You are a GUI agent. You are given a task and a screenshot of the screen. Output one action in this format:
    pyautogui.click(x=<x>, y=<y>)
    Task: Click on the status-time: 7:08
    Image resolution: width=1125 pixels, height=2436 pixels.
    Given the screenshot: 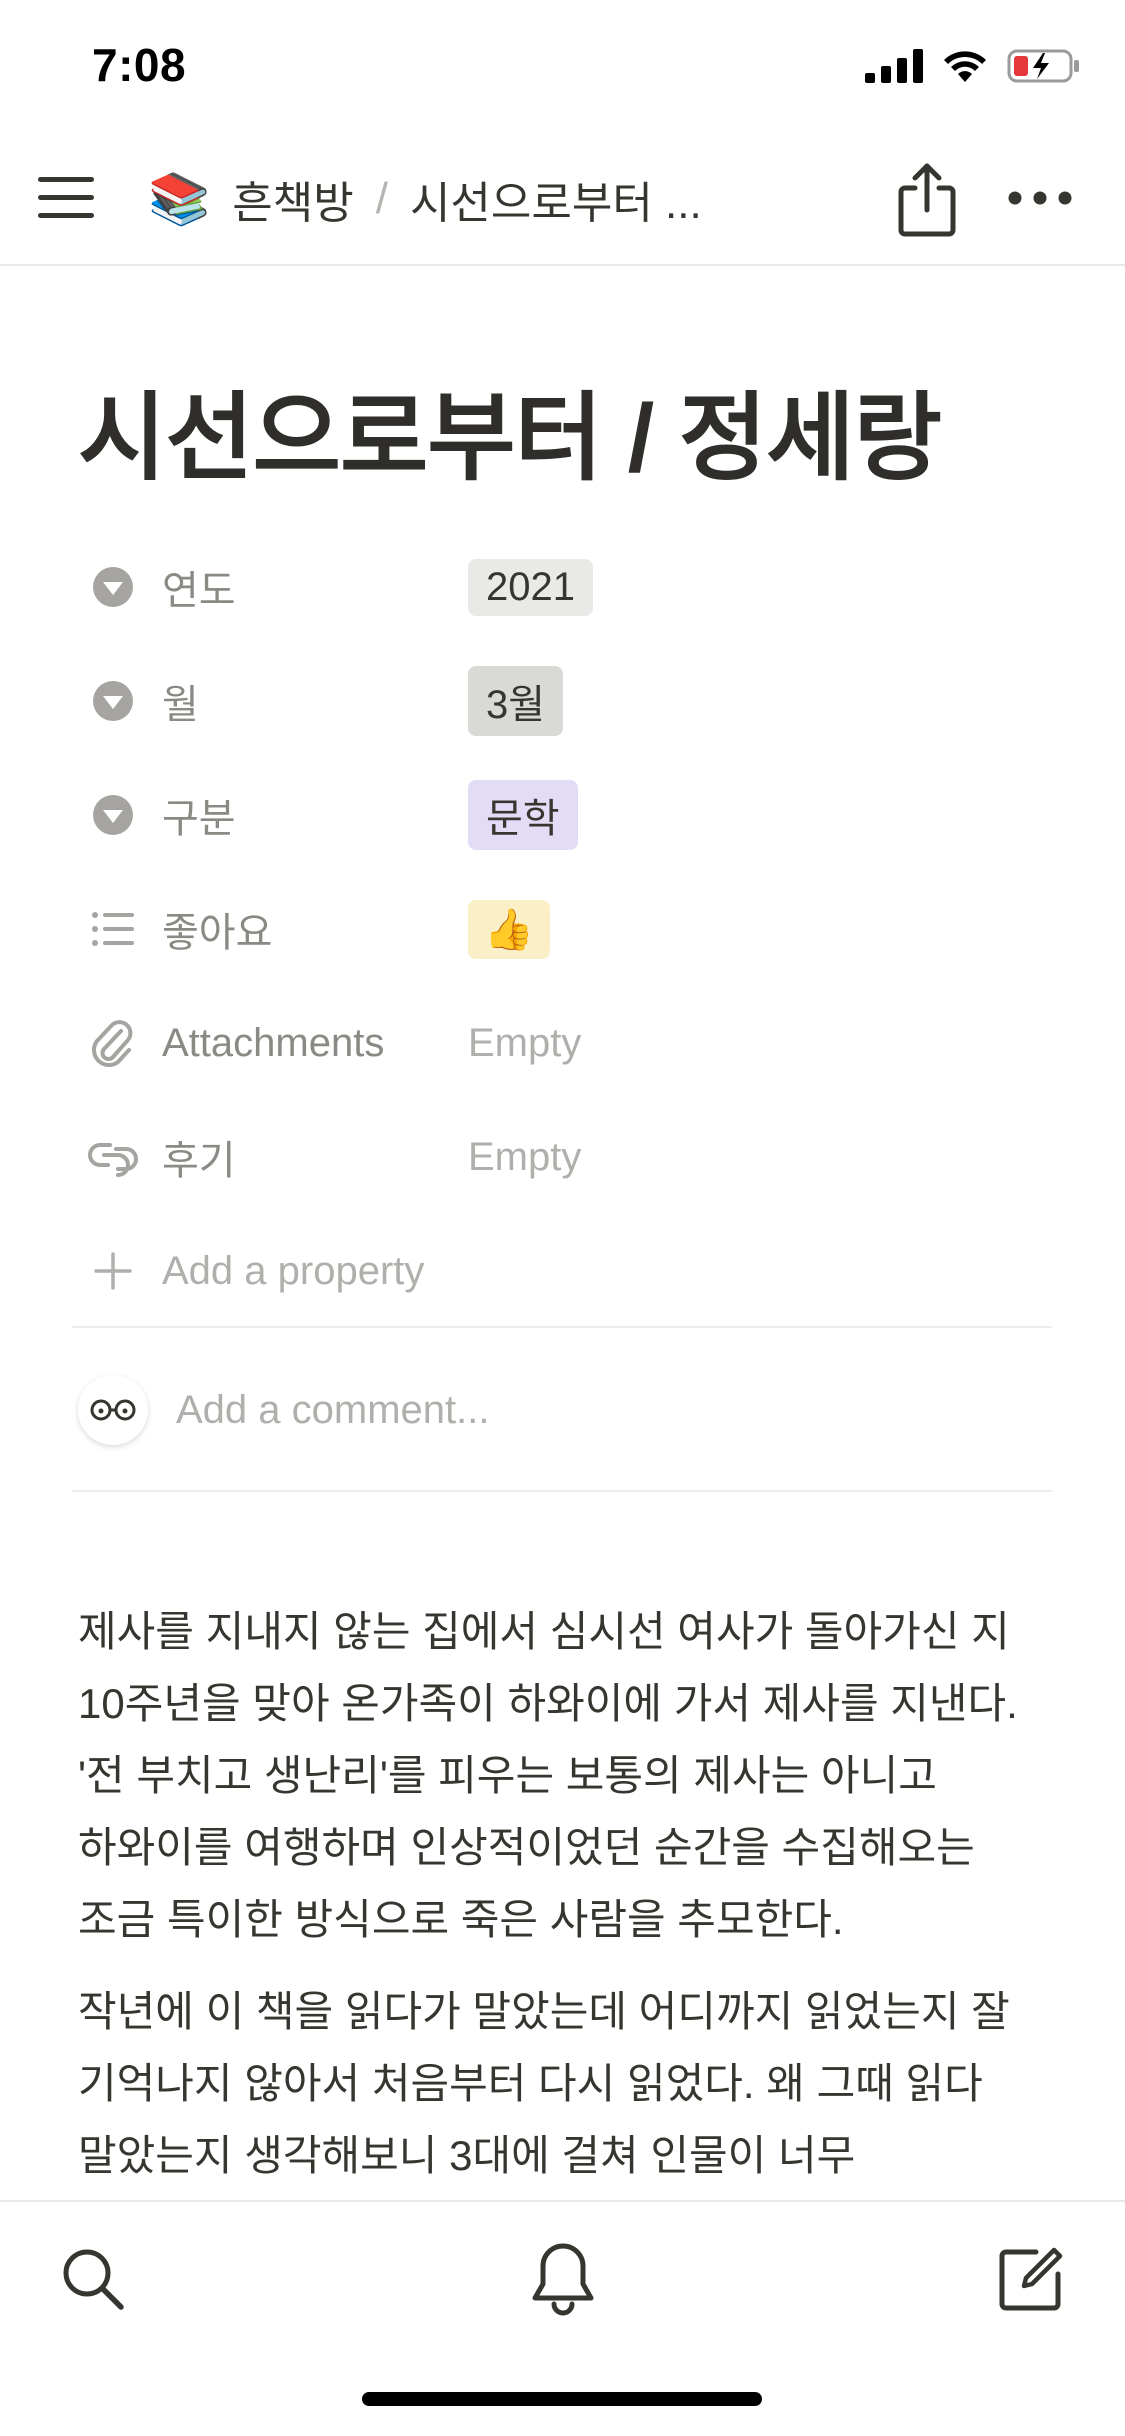 What is the action you would take?
    pyautogui.click(x=139, y=65)
    